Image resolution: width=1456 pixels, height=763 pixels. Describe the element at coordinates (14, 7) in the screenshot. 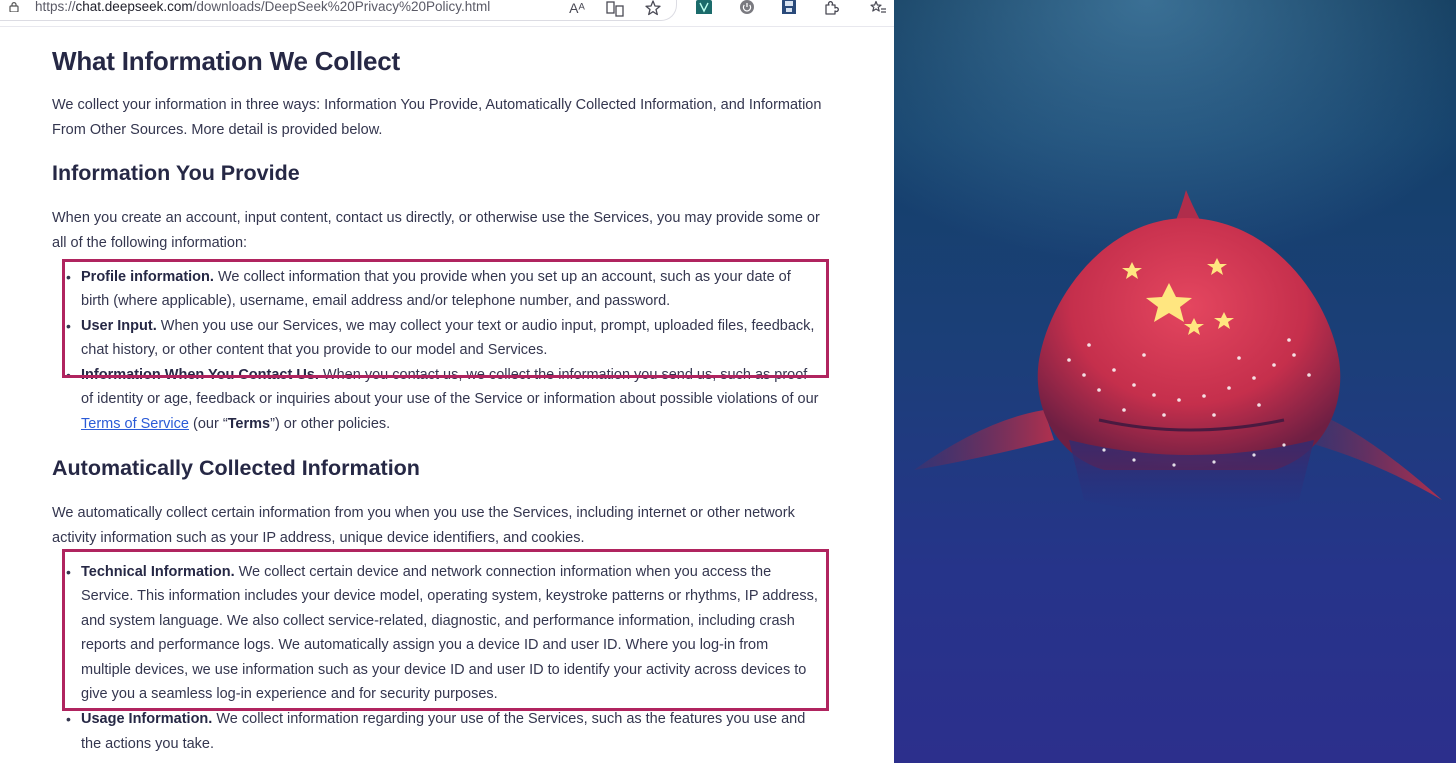

I see `lock-icon` at that location.